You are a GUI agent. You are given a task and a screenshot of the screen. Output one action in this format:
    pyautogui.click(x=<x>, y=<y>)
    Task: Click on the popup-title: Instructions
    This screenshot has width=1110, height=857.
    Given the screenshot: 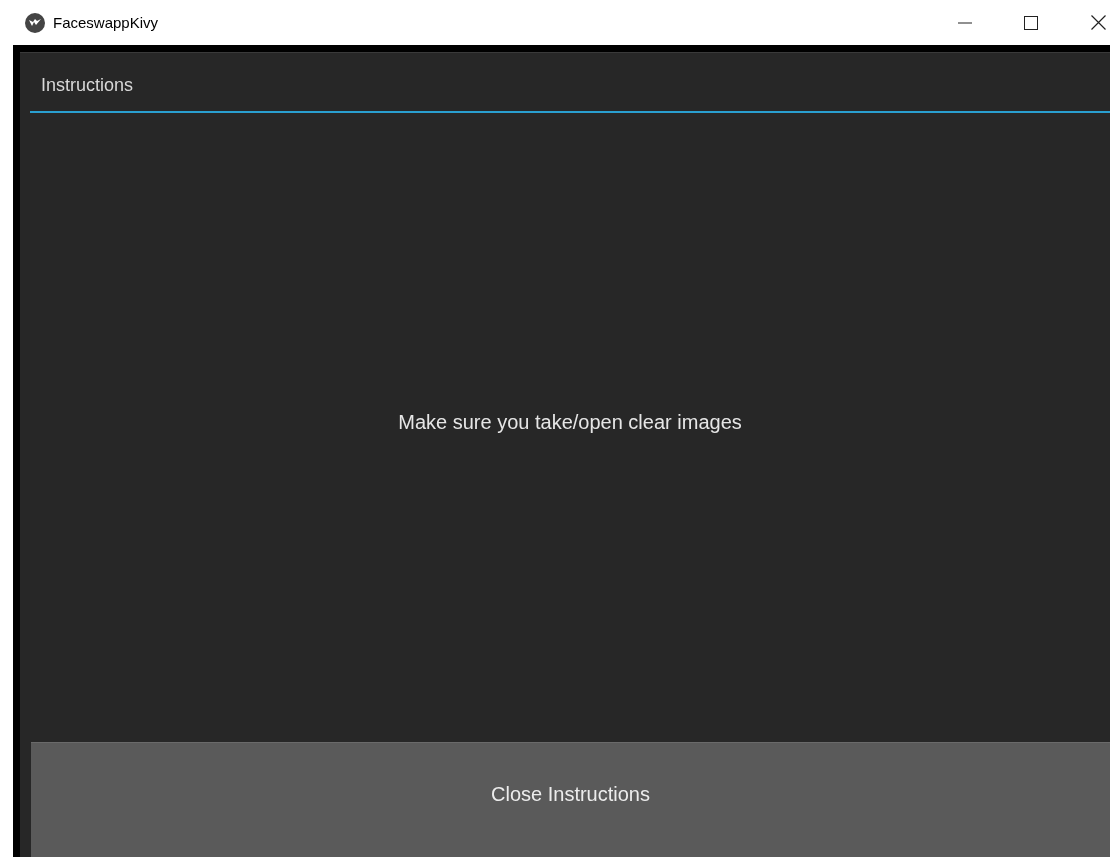 What is the action you would take?
    pyautogui.click(x=87, y=85)
    